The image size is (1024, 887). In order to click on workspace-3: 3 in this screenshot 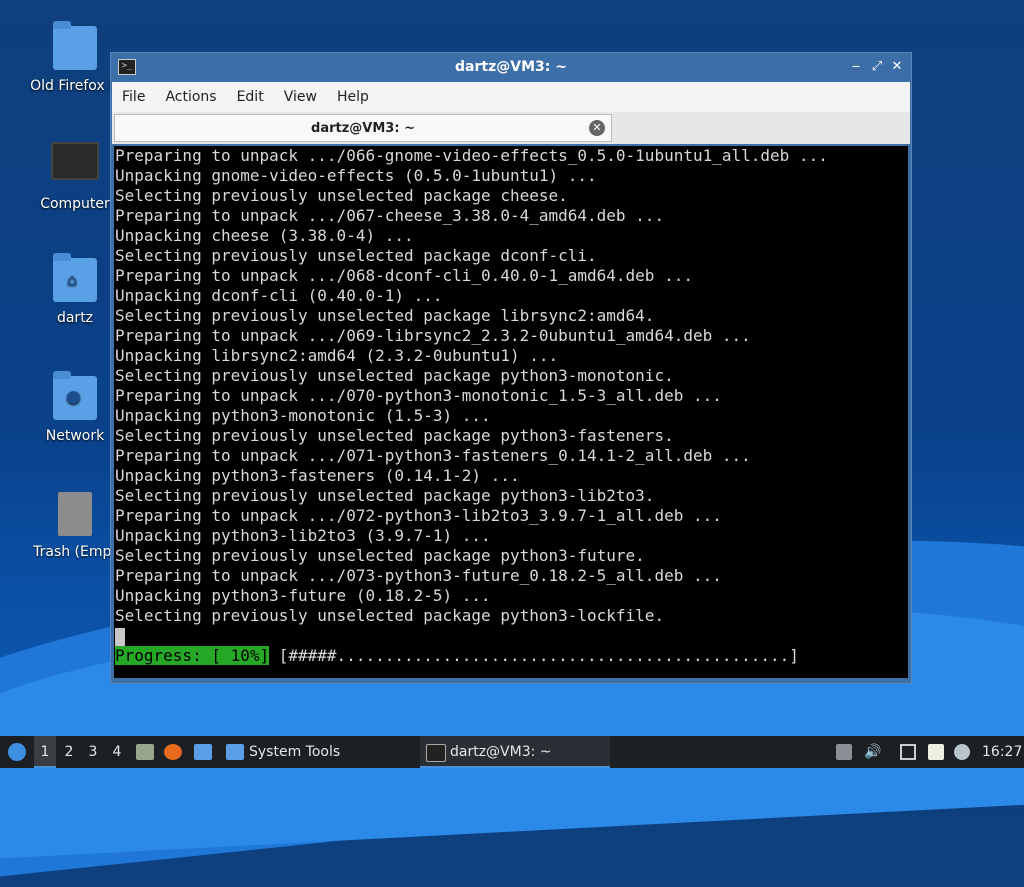, I will do `click(93, 752)`.